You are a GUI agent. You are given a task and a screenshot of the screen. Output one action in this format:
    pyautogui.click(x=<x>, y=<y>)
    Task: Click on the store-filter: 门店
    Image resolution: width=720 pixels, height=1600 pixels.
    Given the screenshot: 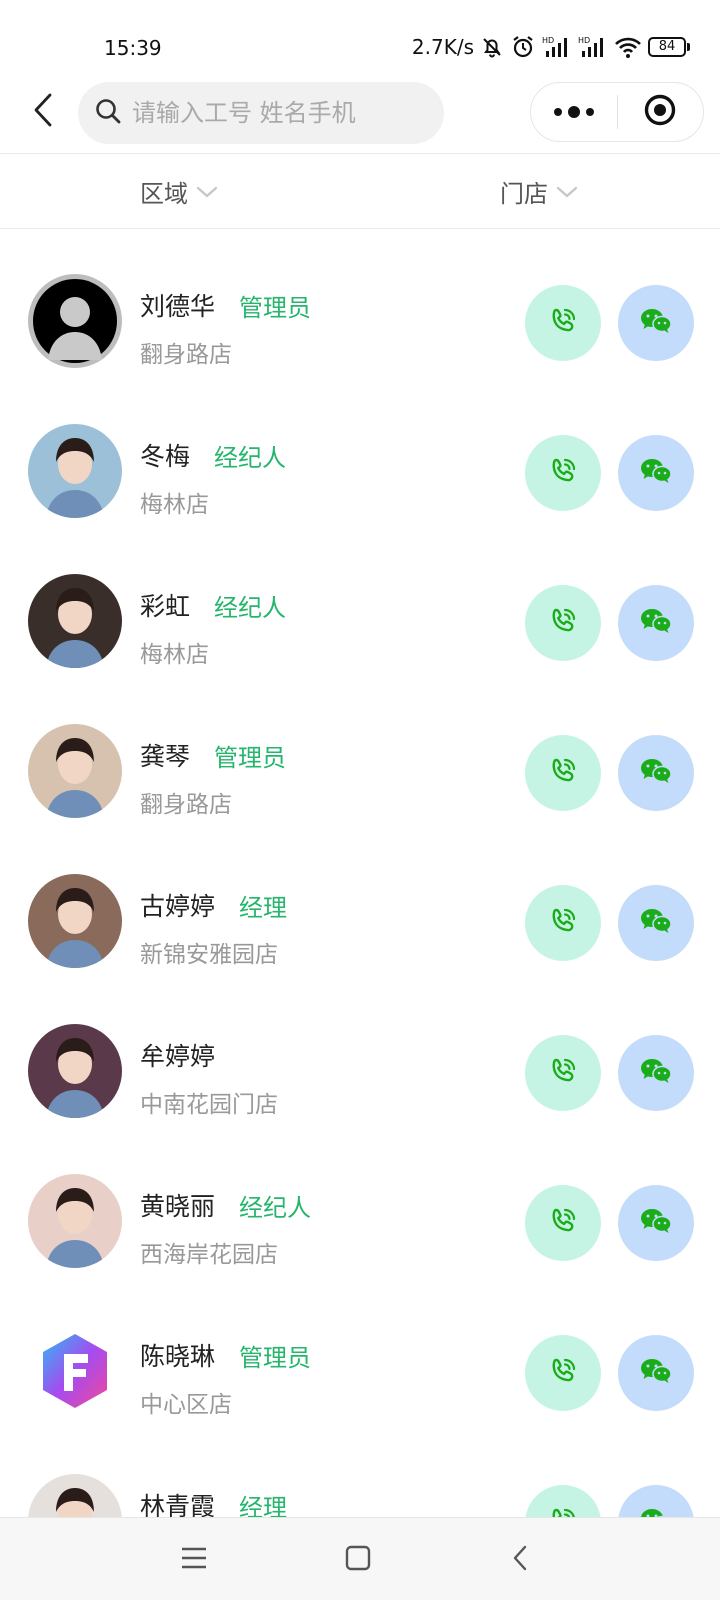 What is the action you would take?
    pyautogui.click(x=539, y=191)
    